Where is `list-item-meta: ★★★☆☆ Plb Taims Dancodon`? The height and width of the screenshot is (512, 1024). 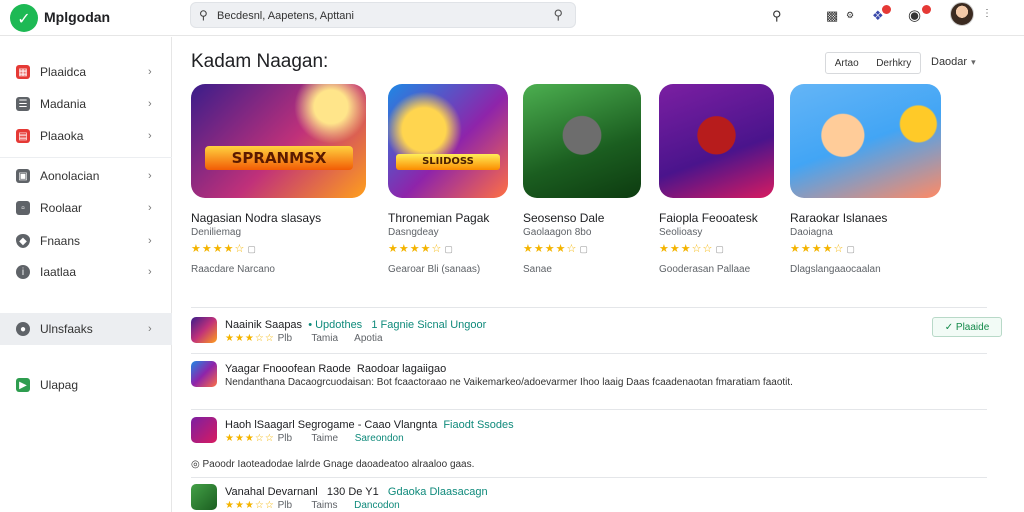 list-item-meta: ★★★☆☆ Plb Taims Dancodon is located at coordinates (312, 505).